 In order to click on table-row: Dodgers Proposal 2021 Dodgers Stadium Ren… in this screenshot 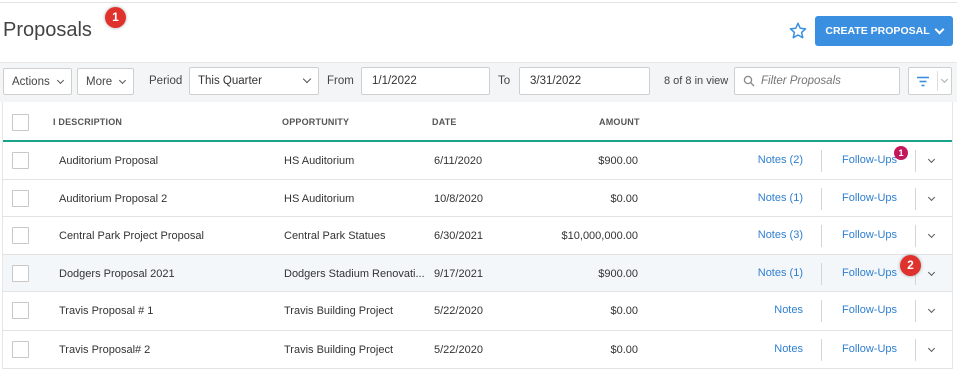, I will do `click(477, 273)`.